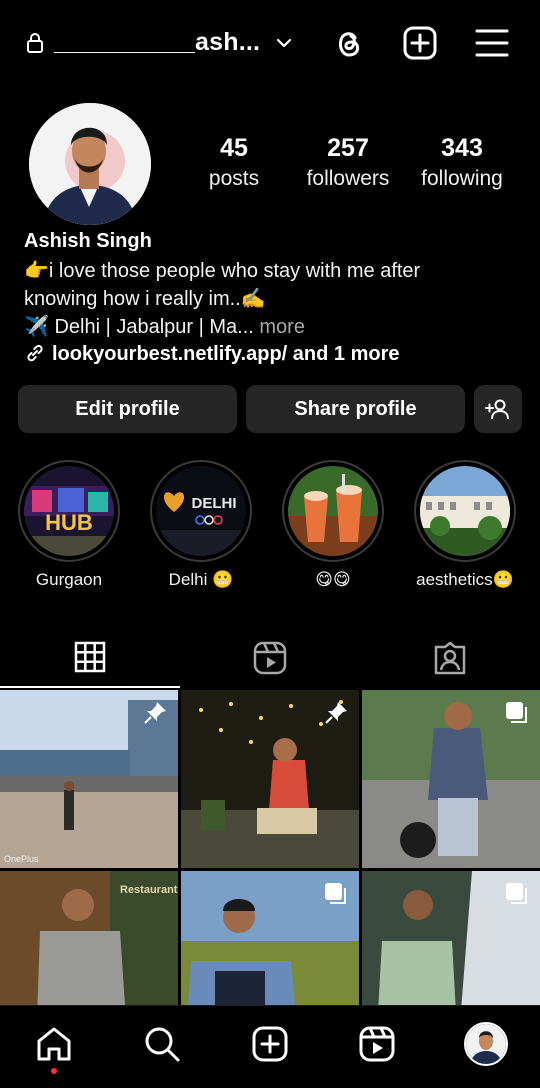 The height and width of the screenshot is (1088, 540). Describe the element at coordinates (54, 1071) in the screenshot. I see `notification-dot` at that location.